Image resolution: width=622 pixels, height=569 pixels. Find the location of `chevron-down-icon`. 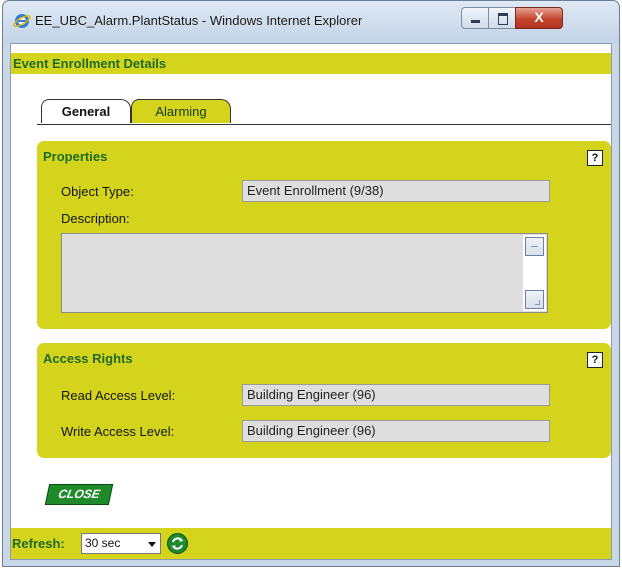

chevron-down-icon is located at coordinates (152, 544).